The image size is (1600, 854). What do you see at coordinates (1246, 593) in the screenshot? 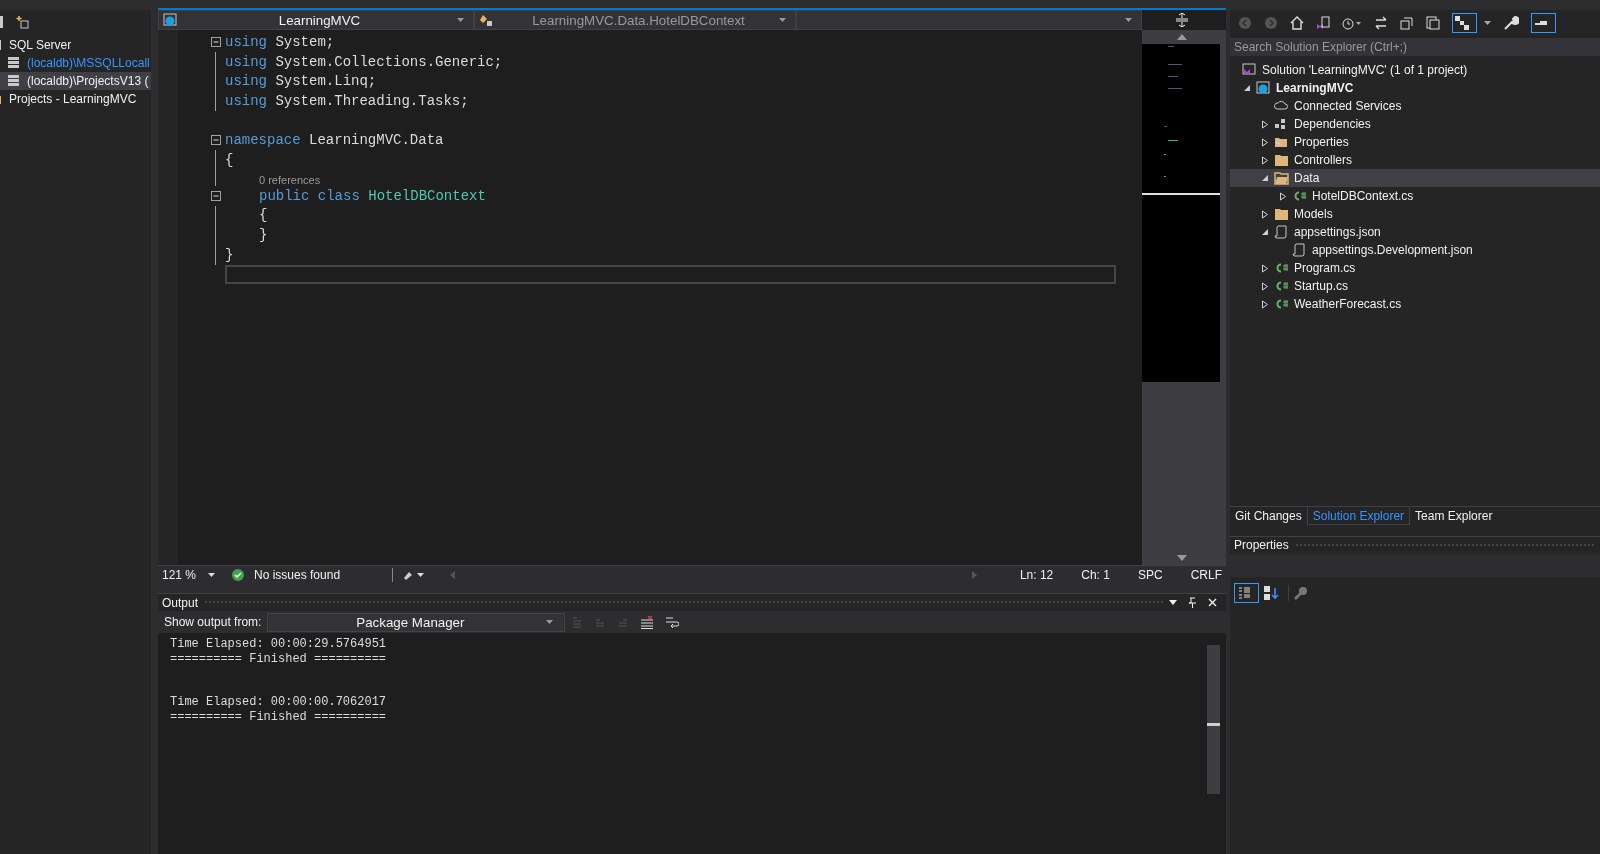
I see `categorized-button` at bounding box center [1246, 593].